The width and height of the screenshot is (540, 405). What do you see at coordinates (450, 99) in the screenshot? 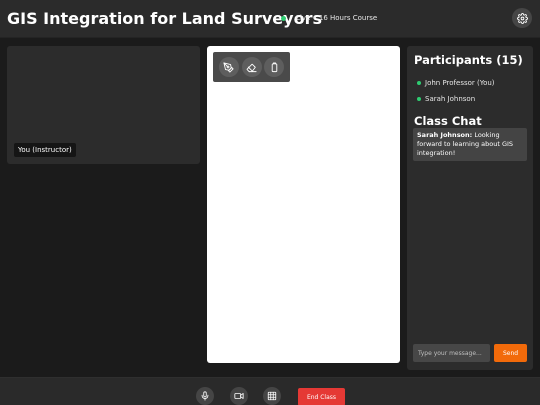
I see `participant-name: Sarah Johnson` at bounding box center [450, 99].